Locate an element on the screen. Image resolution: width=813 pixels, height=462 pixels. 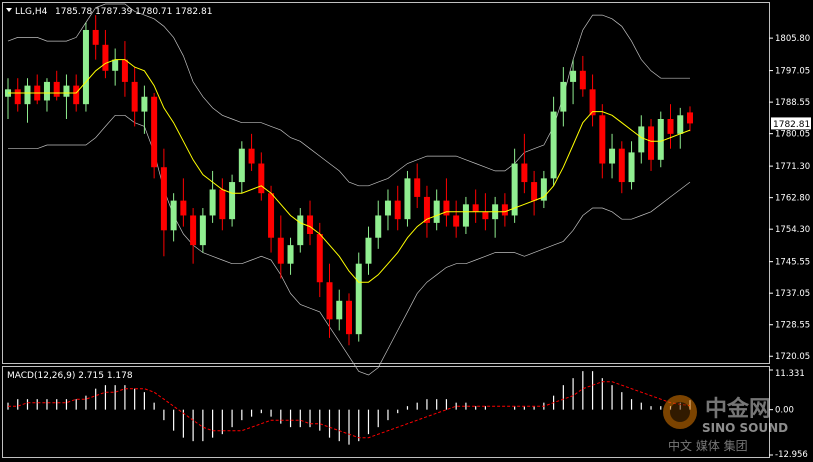
price-tick-label: 1805.80 is located at coordinates (792, 39).